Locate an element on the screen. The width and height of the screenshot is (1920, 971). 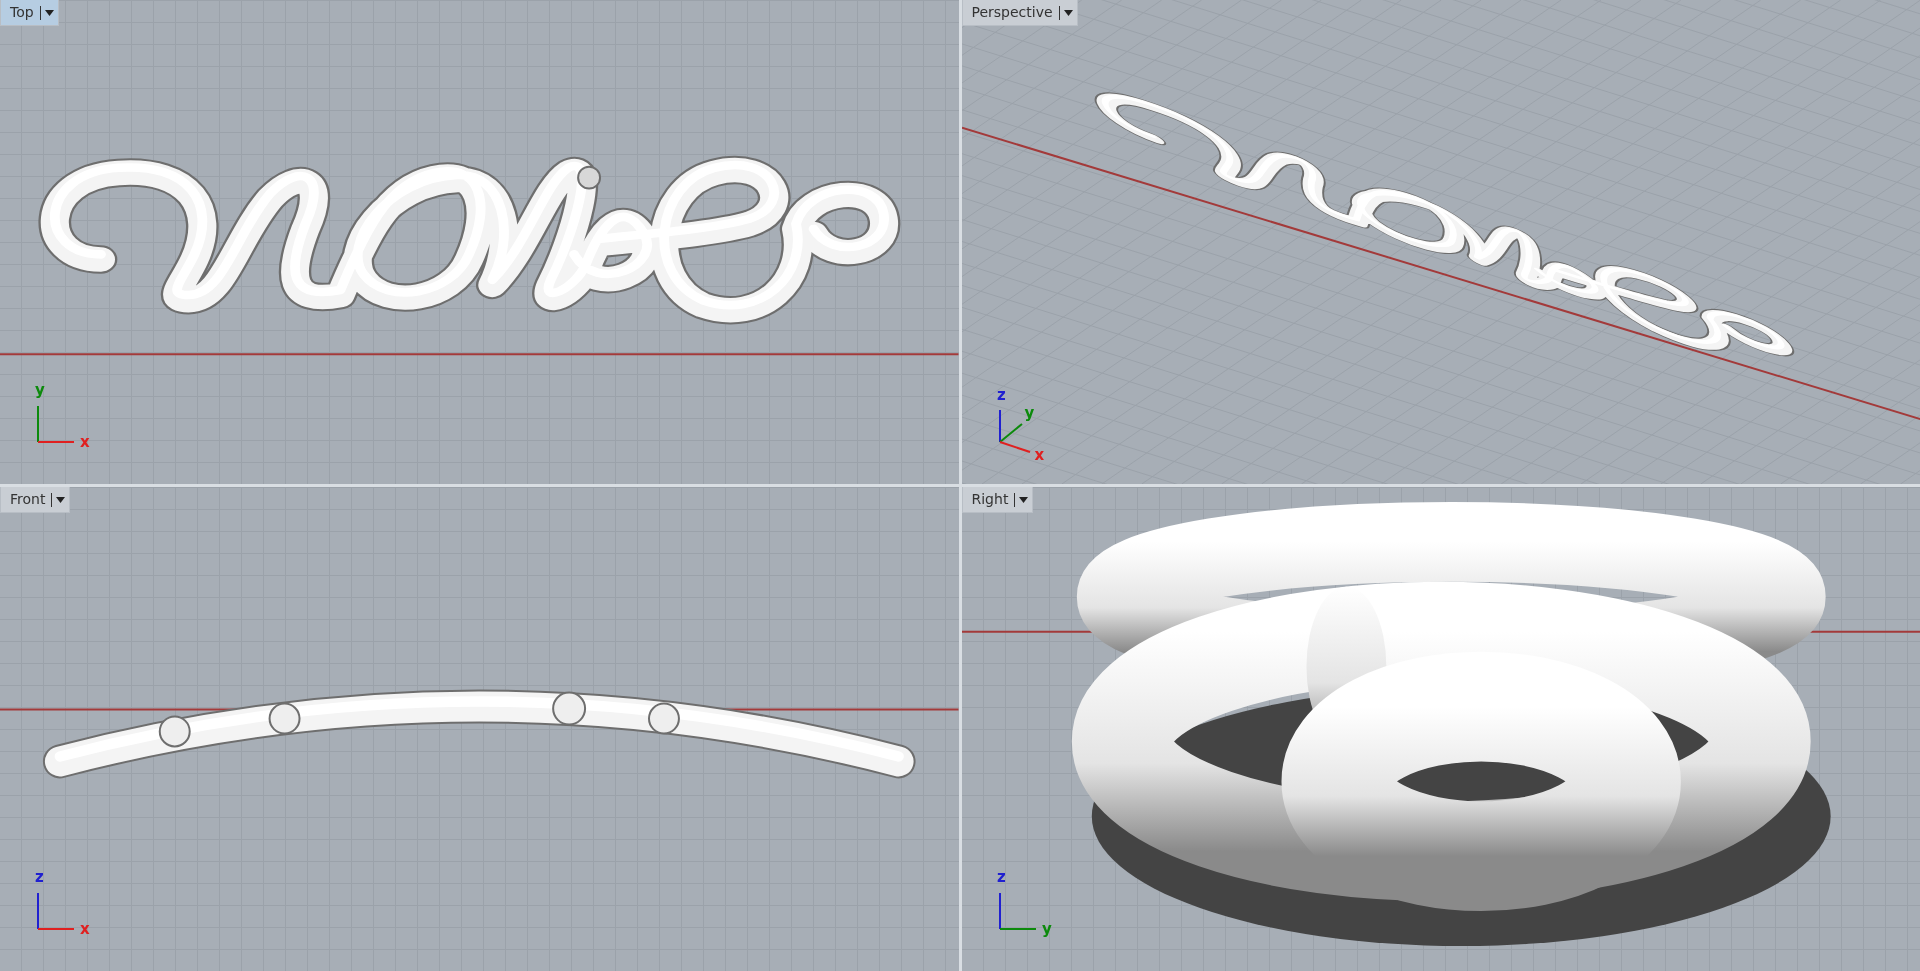
viewport-tab: Right is located at coordinates (997, 500).